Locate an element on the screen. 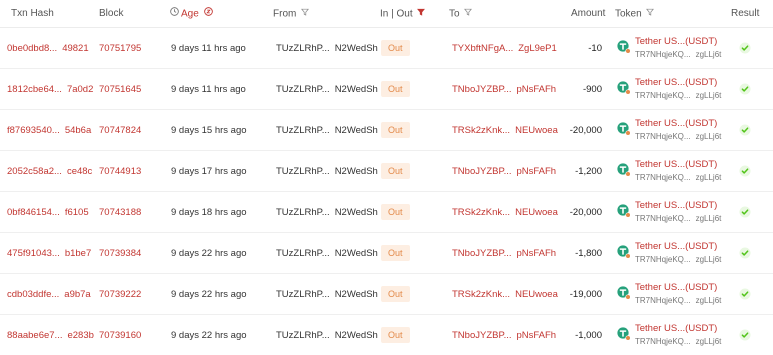 This screenshot has height=355, width=773. column-header-amount: Amount is located at coordinates (588, 13).